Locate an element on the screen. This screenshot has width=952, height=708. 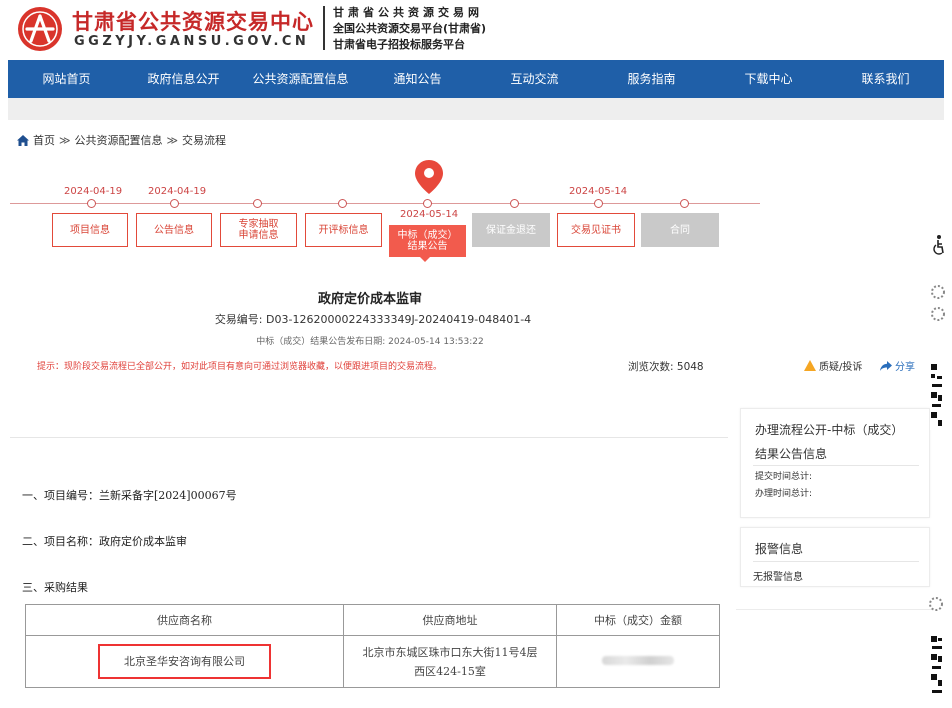
amount-cell is located at coordinates (638, 661).